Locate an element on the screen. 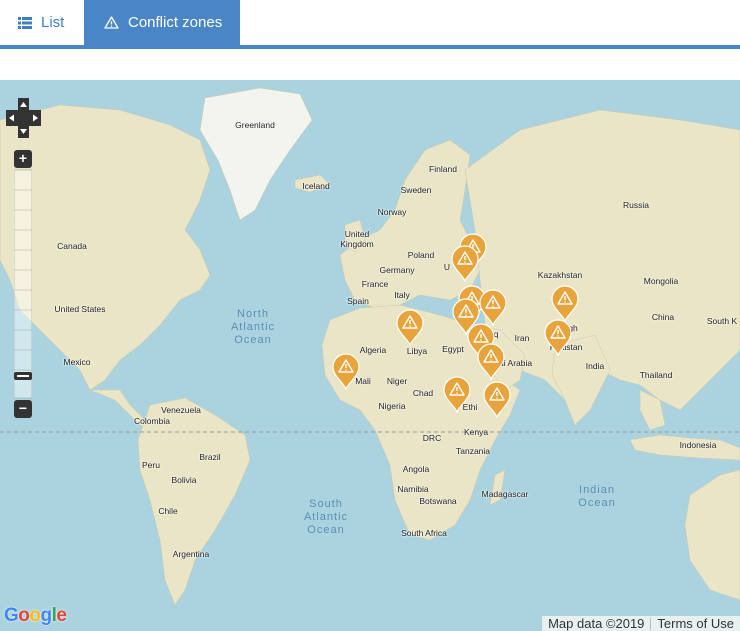  tab-conflict-zones: Conflict zones is located at coordinates (162, 22).